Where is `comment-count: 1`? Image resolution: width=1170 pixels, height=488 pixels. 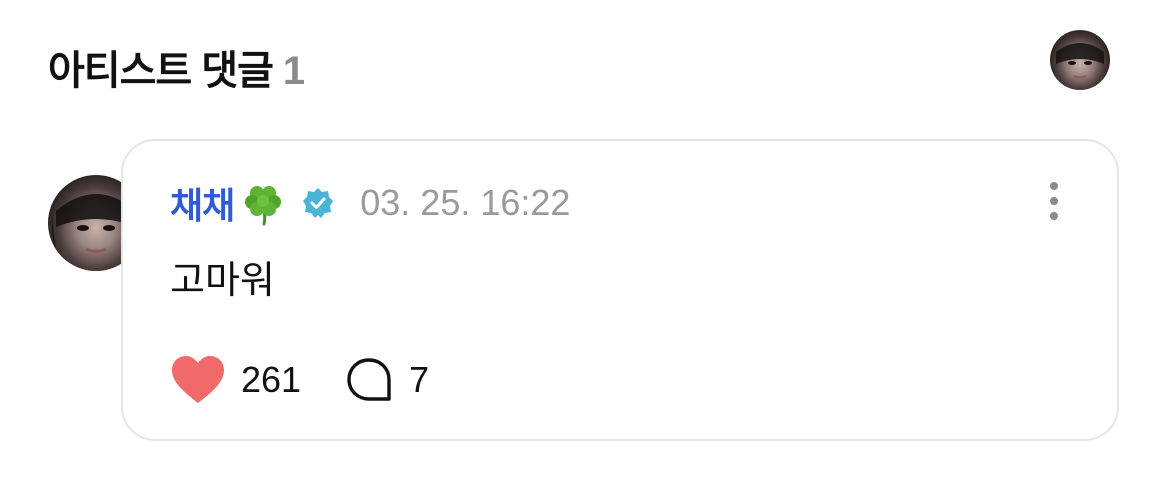
comment-count: 1 is located at coordinates (293, 71).